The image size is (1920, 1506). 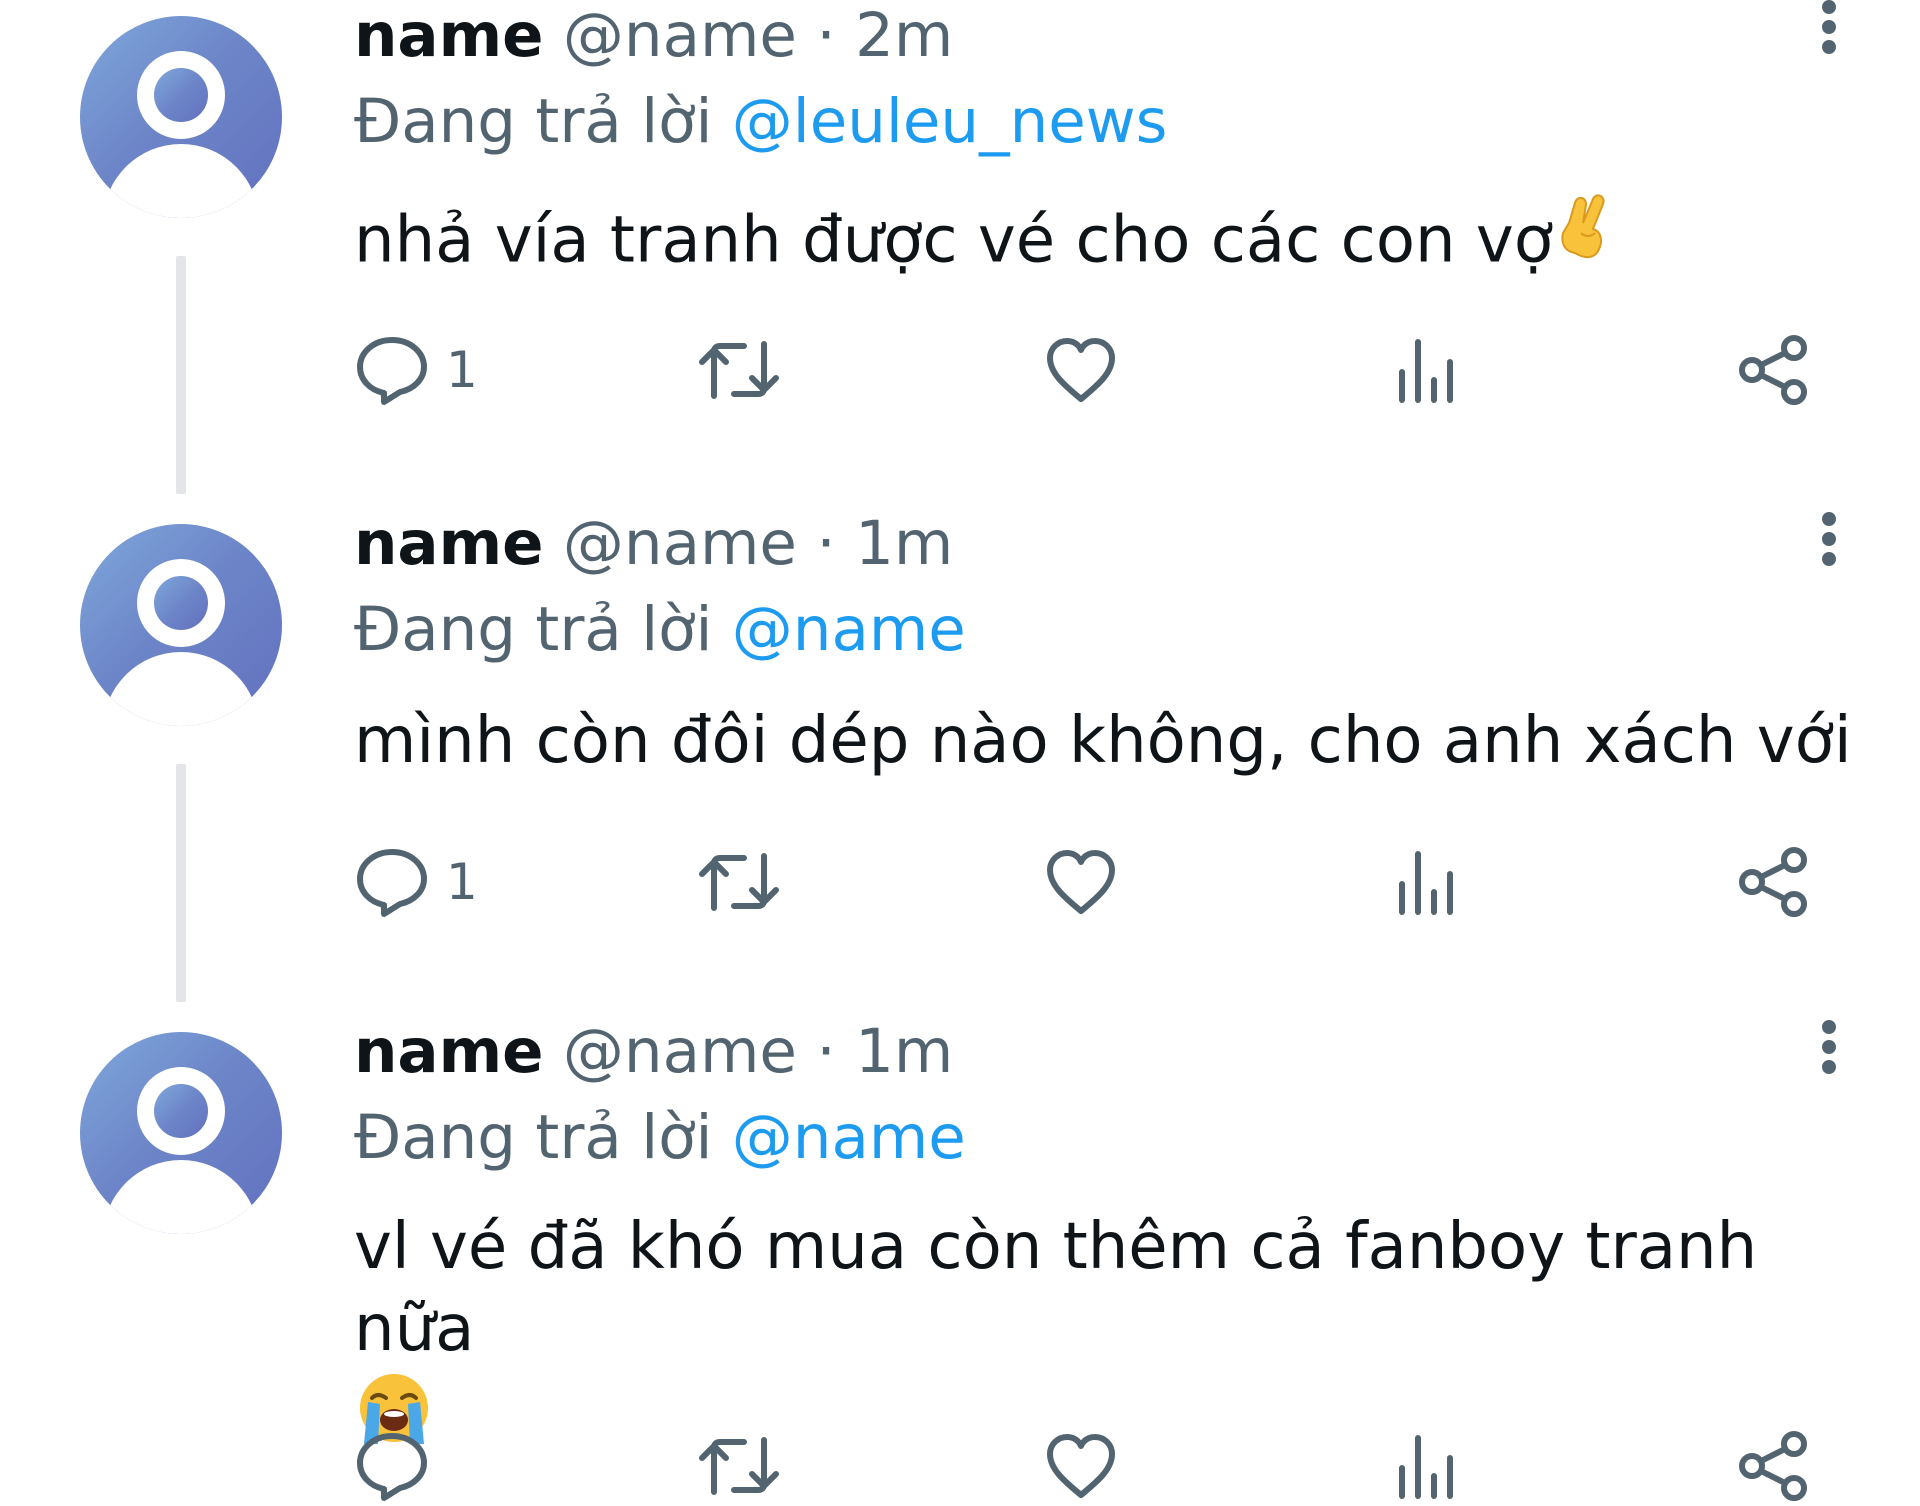 I want to click on reply-button, so click(x=400, y=1466).